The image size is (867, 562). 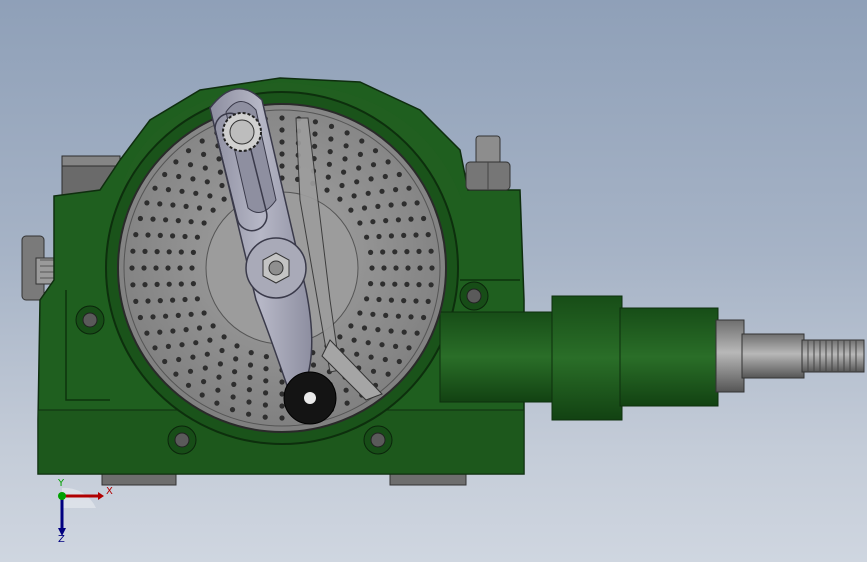 I want to click on triad-x-label: X, so click(x=109, y=491).